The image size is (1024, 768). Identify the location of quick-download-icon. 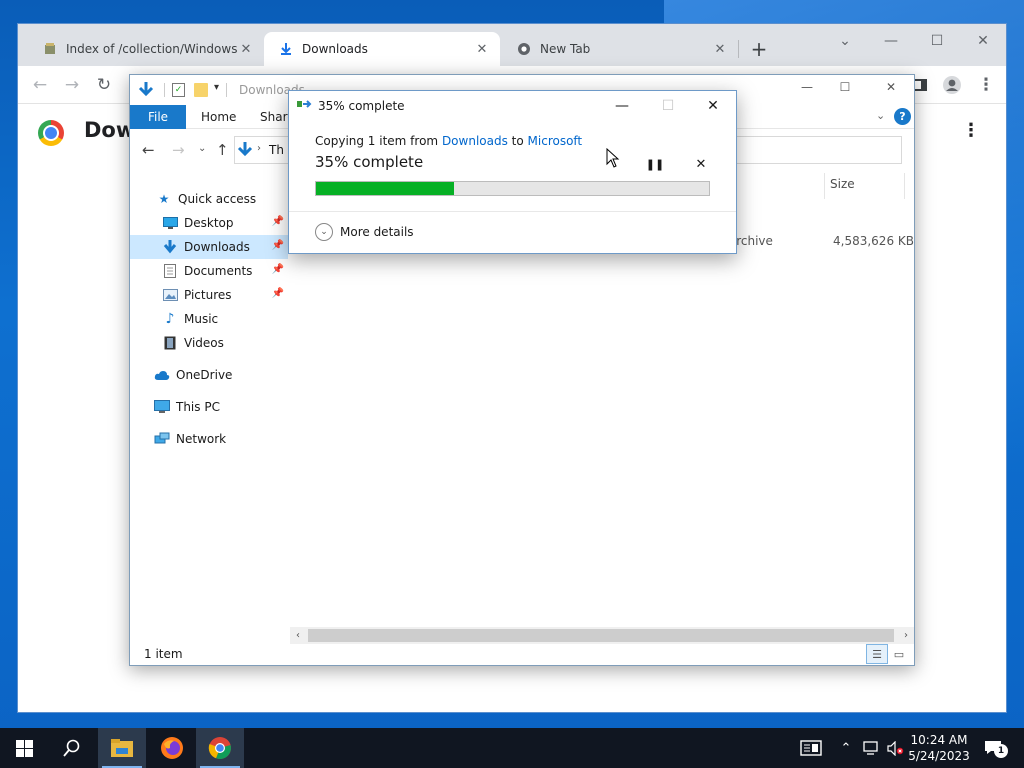
(146, 91).